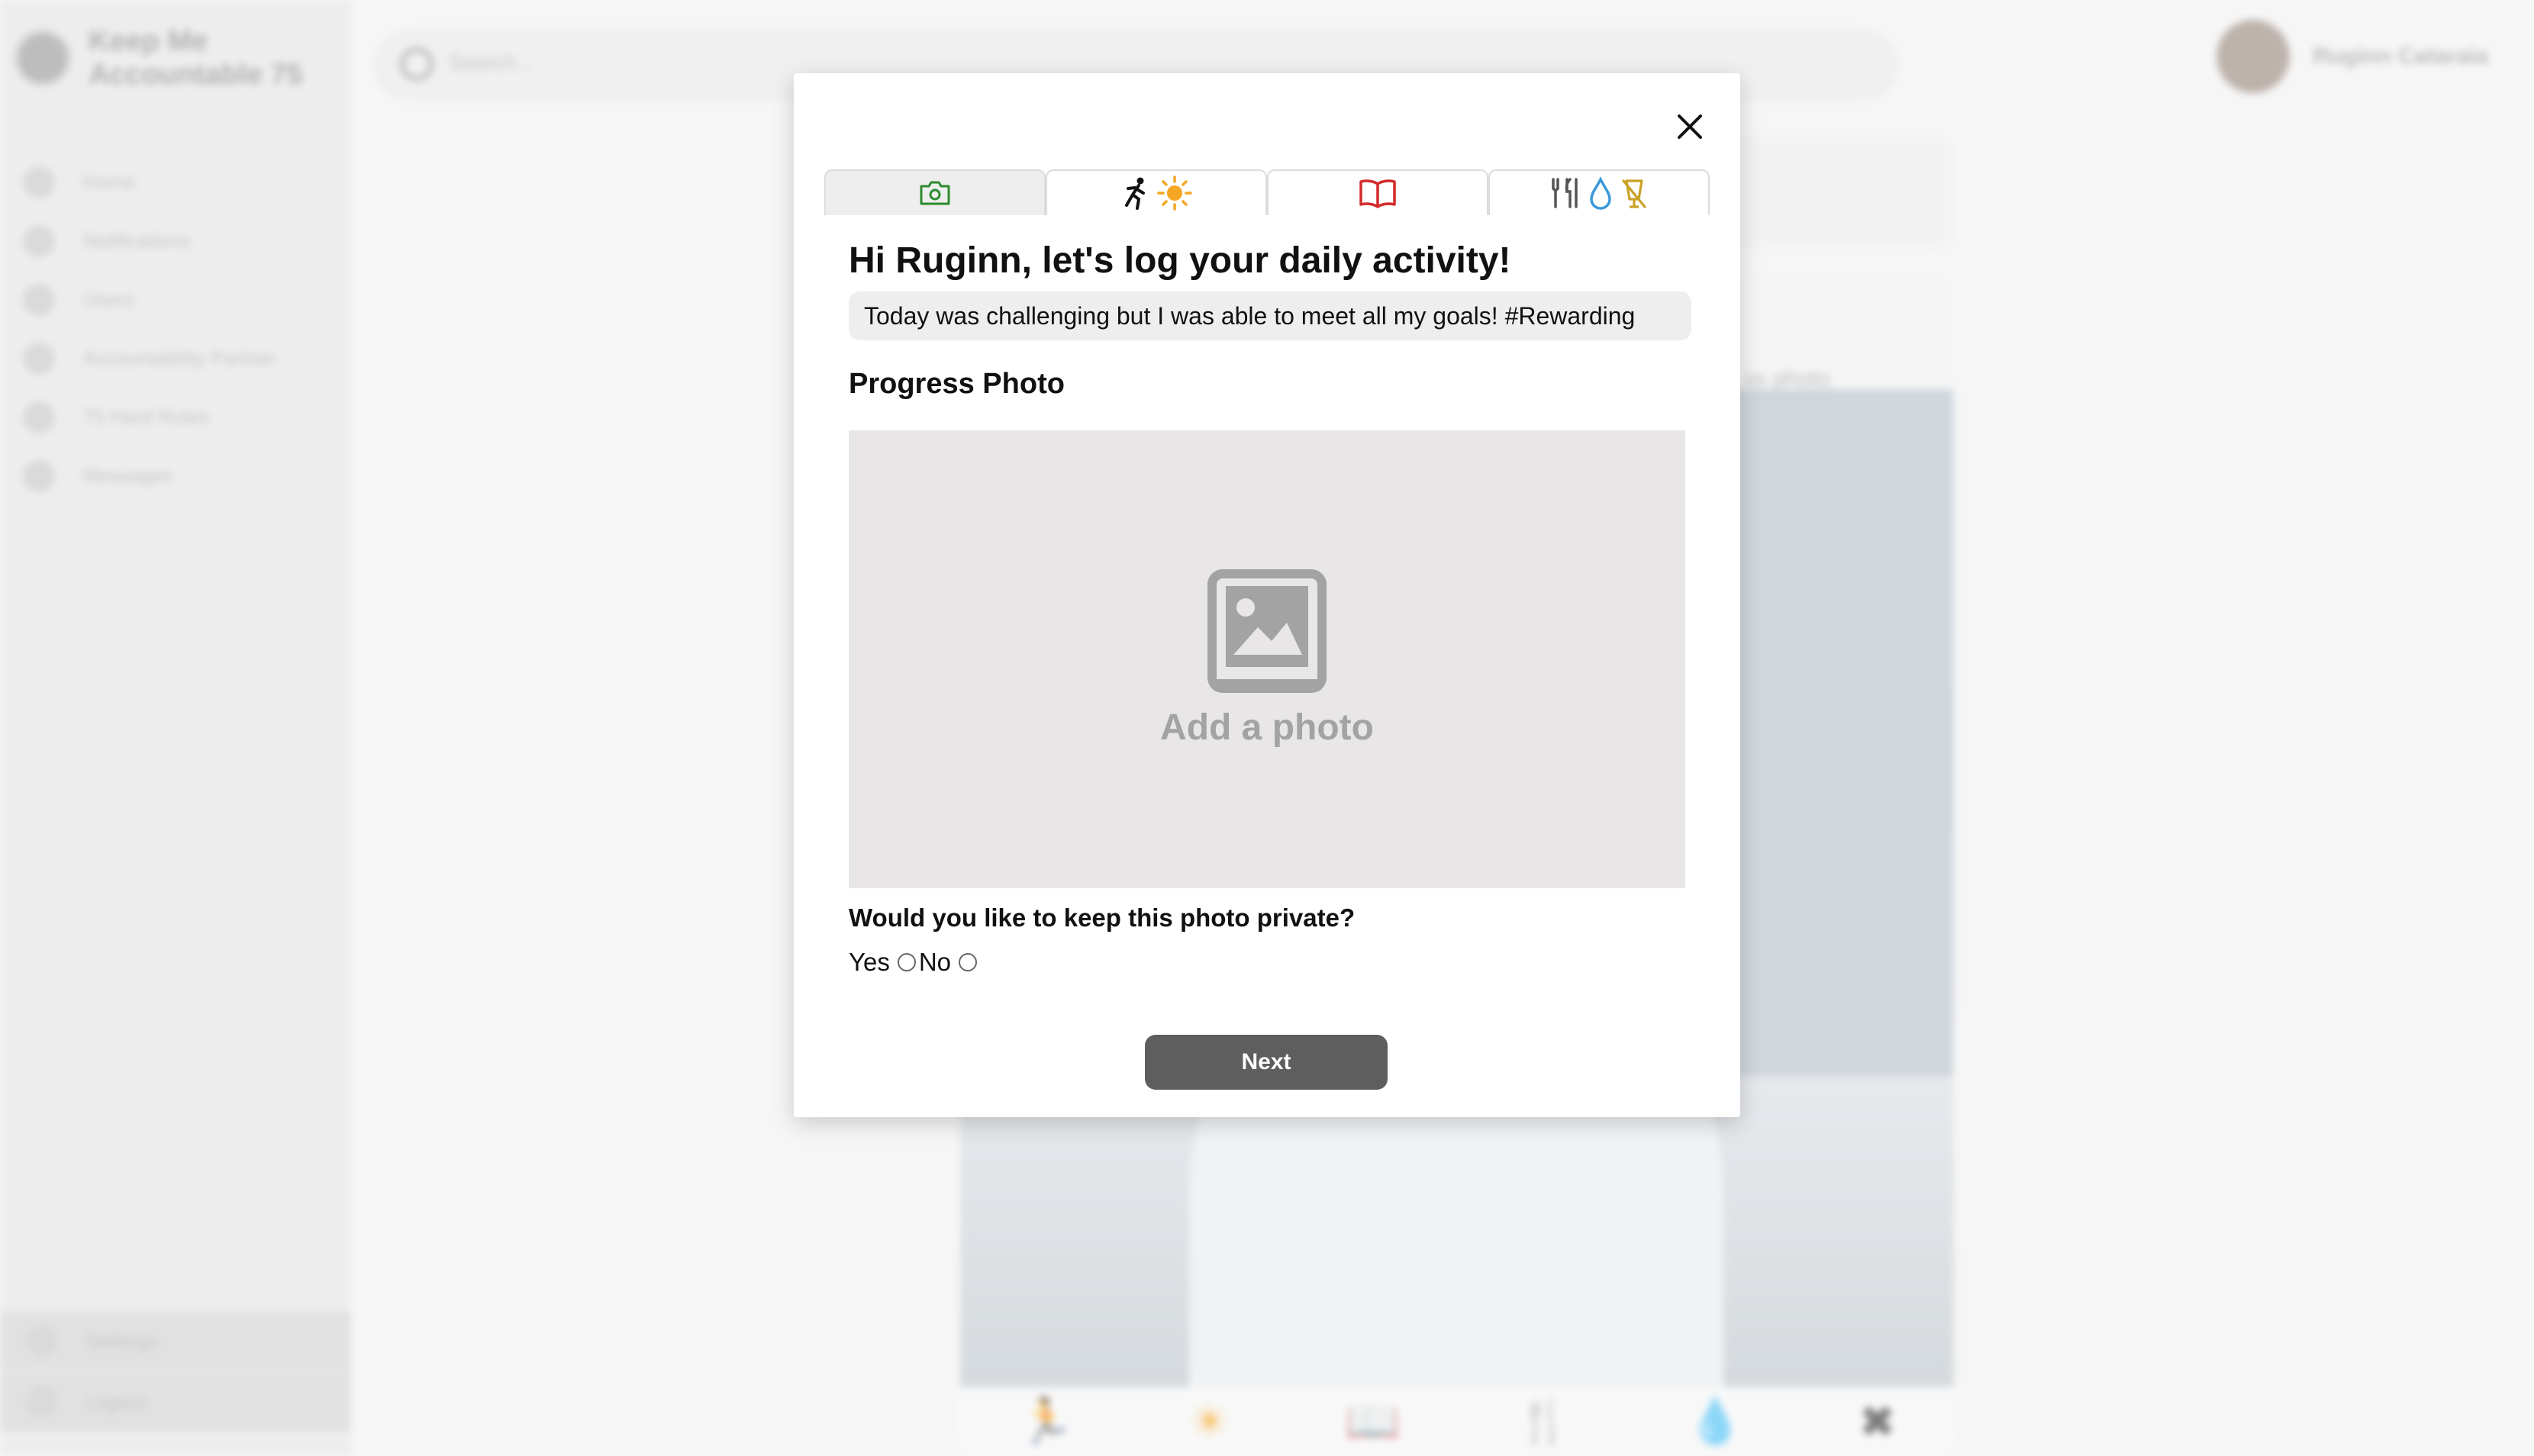 The width and height of the screenshot is (2534, 1456). I want to click on progress-photo-title: Progress Photo, so click(957, 384).